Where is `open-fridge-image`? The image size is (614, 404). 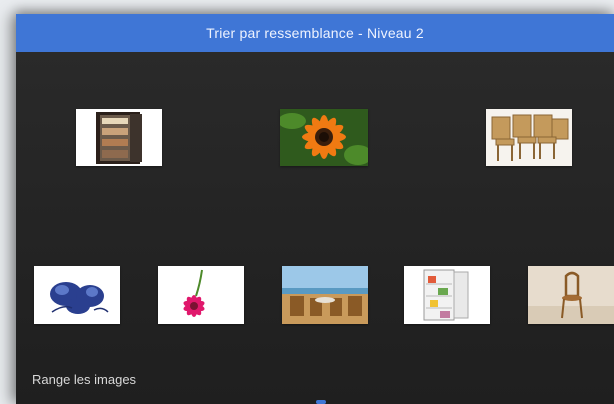
open-fridge-image is located at coordinates (119, 137).